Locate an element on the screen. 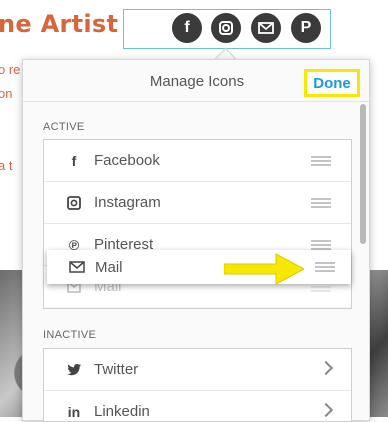 The image size is (388, 422). list-item-twitter: Twitter is located at coordinates (197, 370).